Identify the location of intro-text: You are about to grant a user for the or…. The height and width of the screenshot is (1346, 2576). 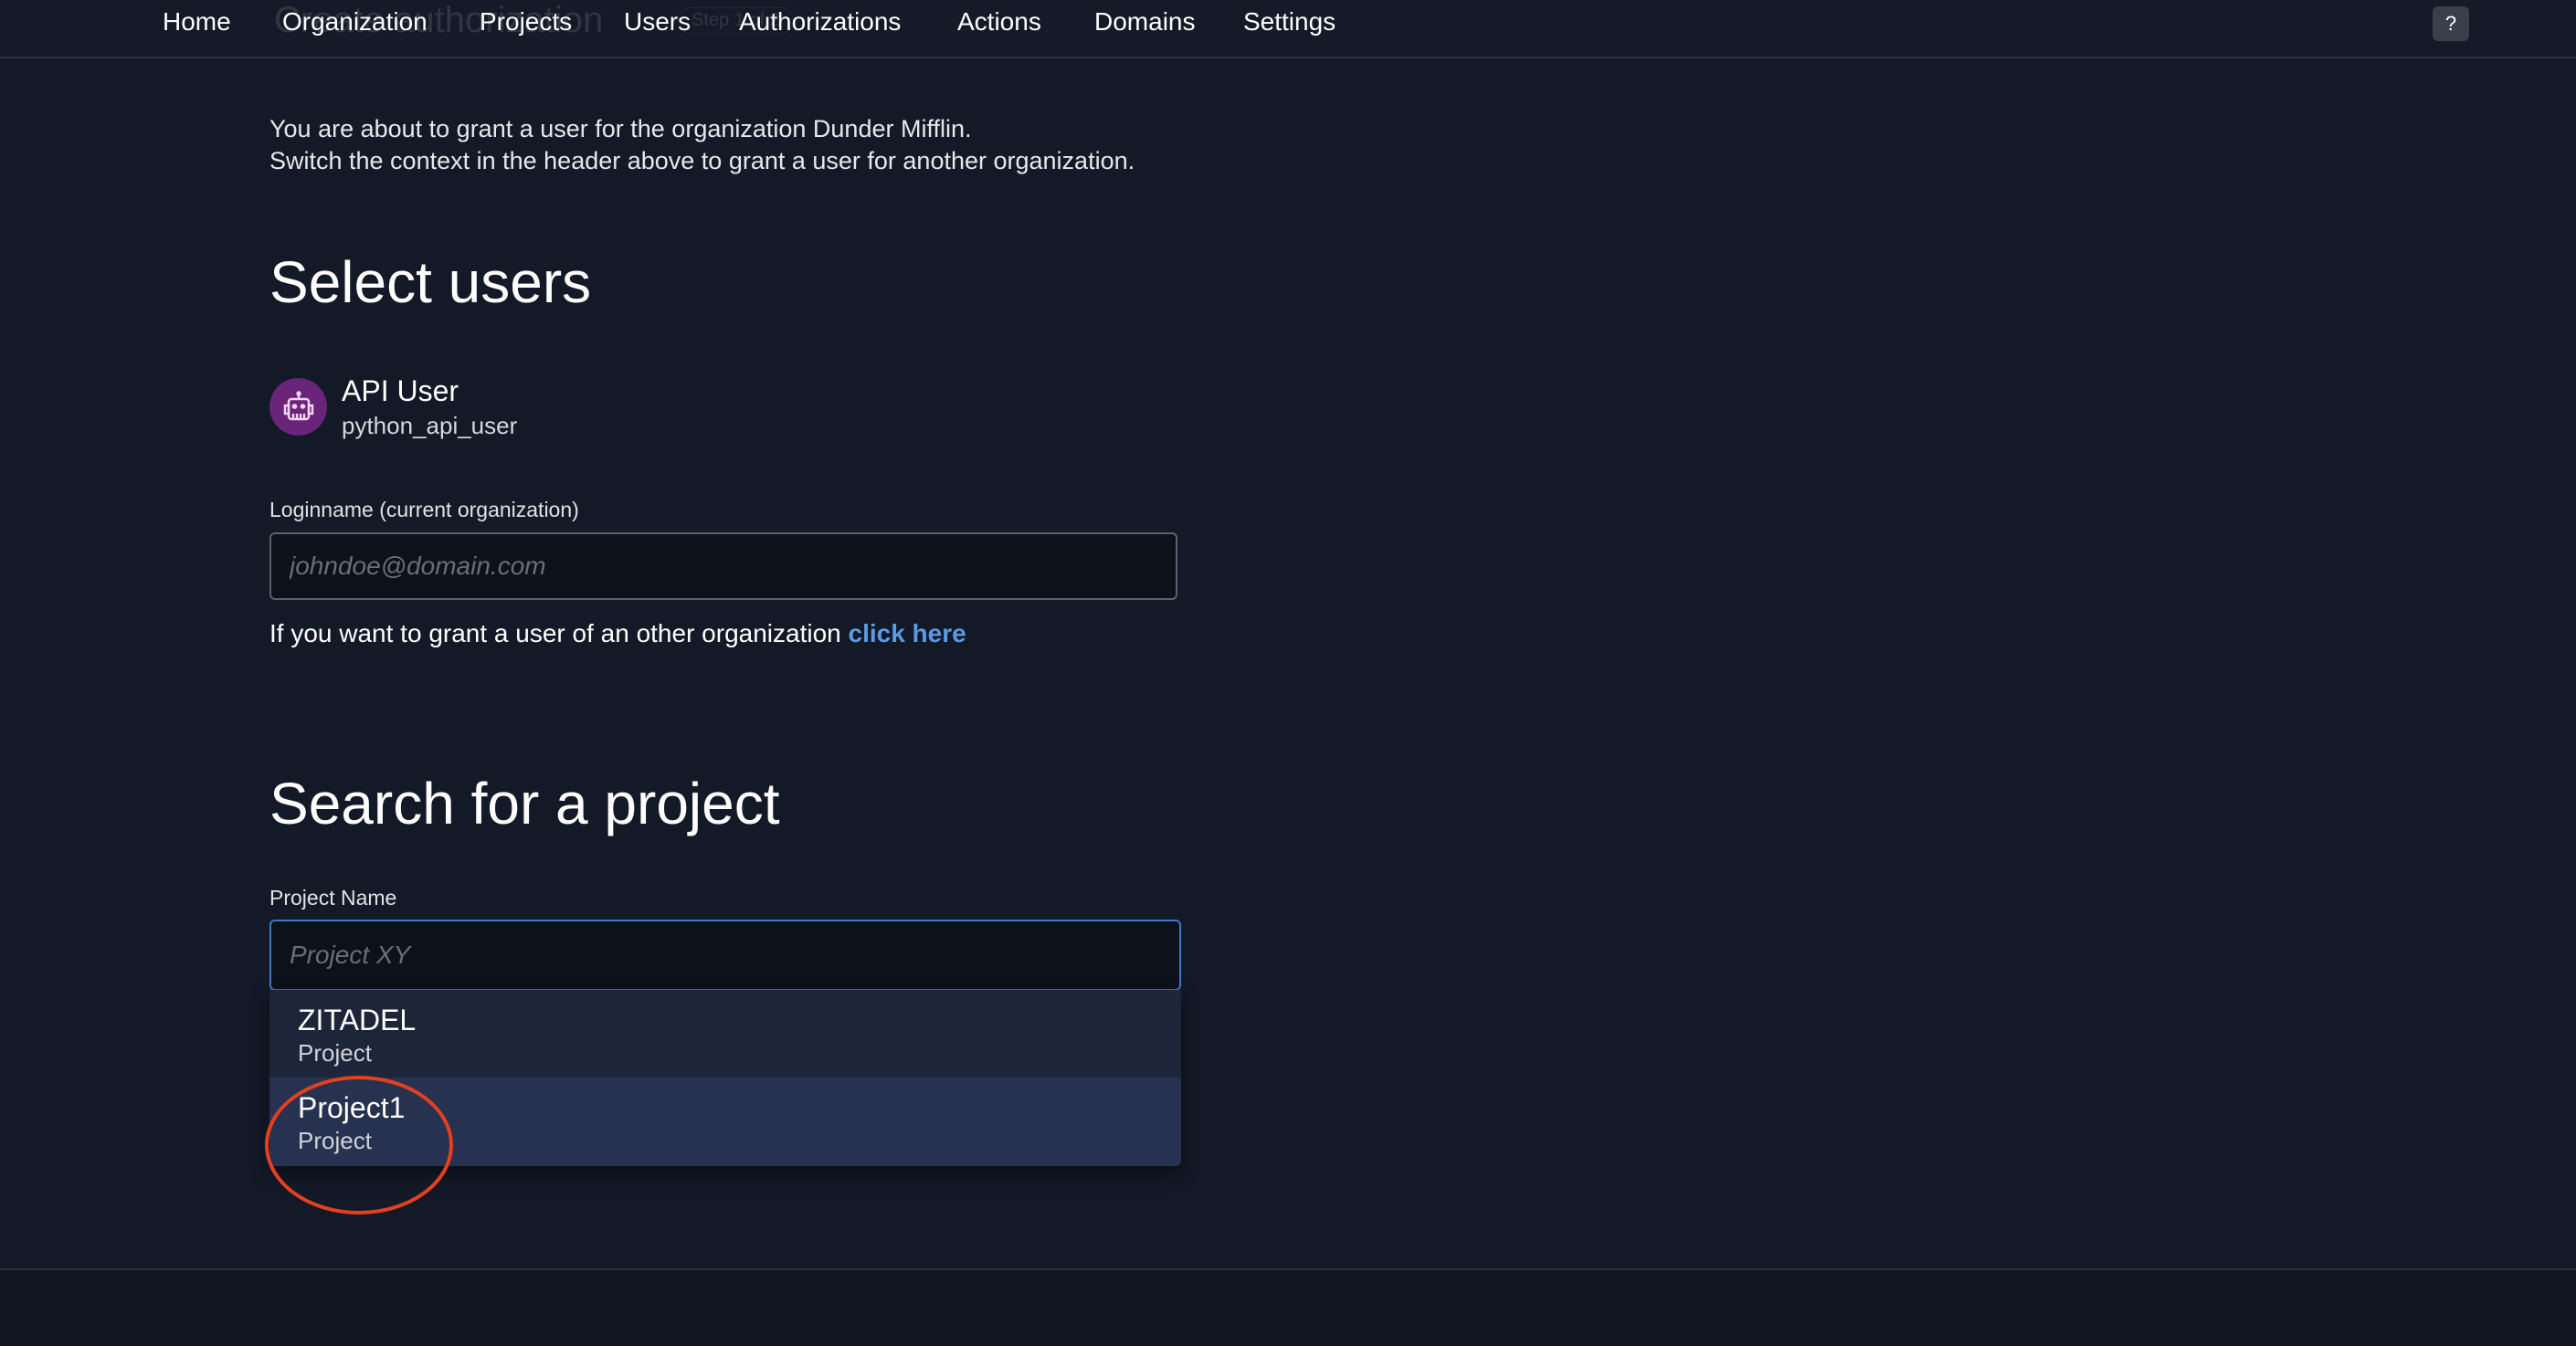
(702, 145).